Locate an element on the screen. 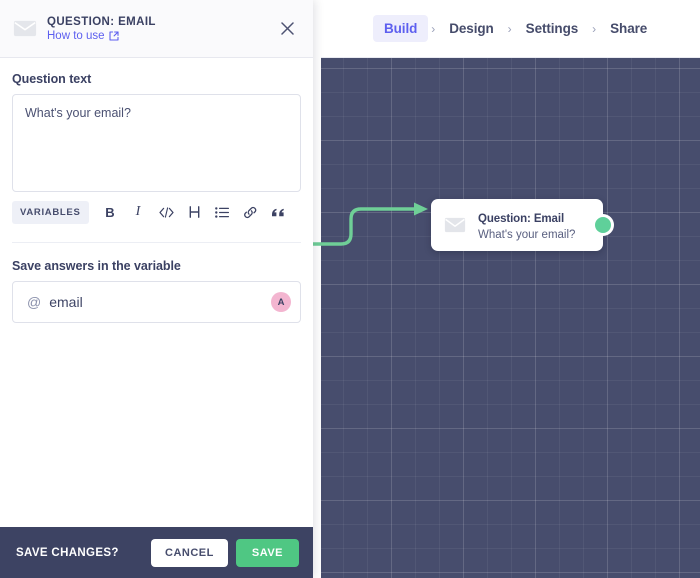 Image resolution: width=700 pixels, height=578 pixels. question-text-label: Question text is located at coordinates (52, 79).